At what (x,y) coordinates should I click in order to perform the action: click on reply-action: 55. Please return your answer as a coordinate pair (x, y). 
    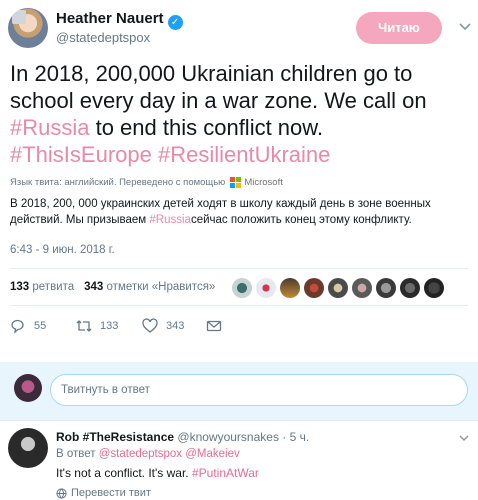
    Looking at the image, I should click on (28, 326).